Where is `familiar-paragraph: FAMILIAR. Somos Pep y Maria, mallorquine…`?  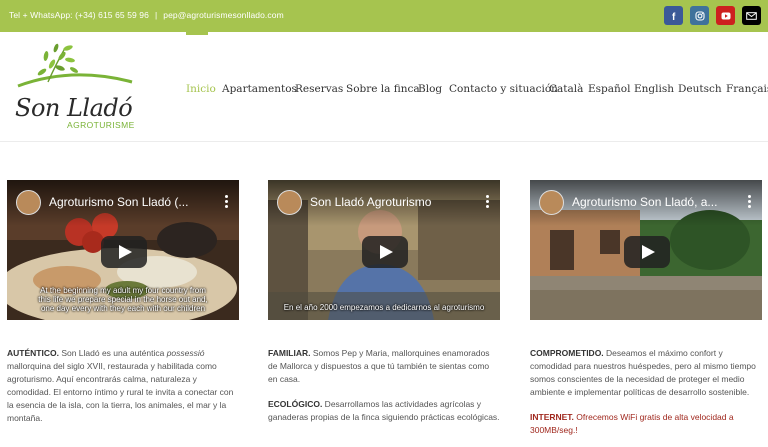 familiar-paragraph: FAMILIAR. Somos Pep y Maria, mallorquine… is located at coordinates (384, 366).